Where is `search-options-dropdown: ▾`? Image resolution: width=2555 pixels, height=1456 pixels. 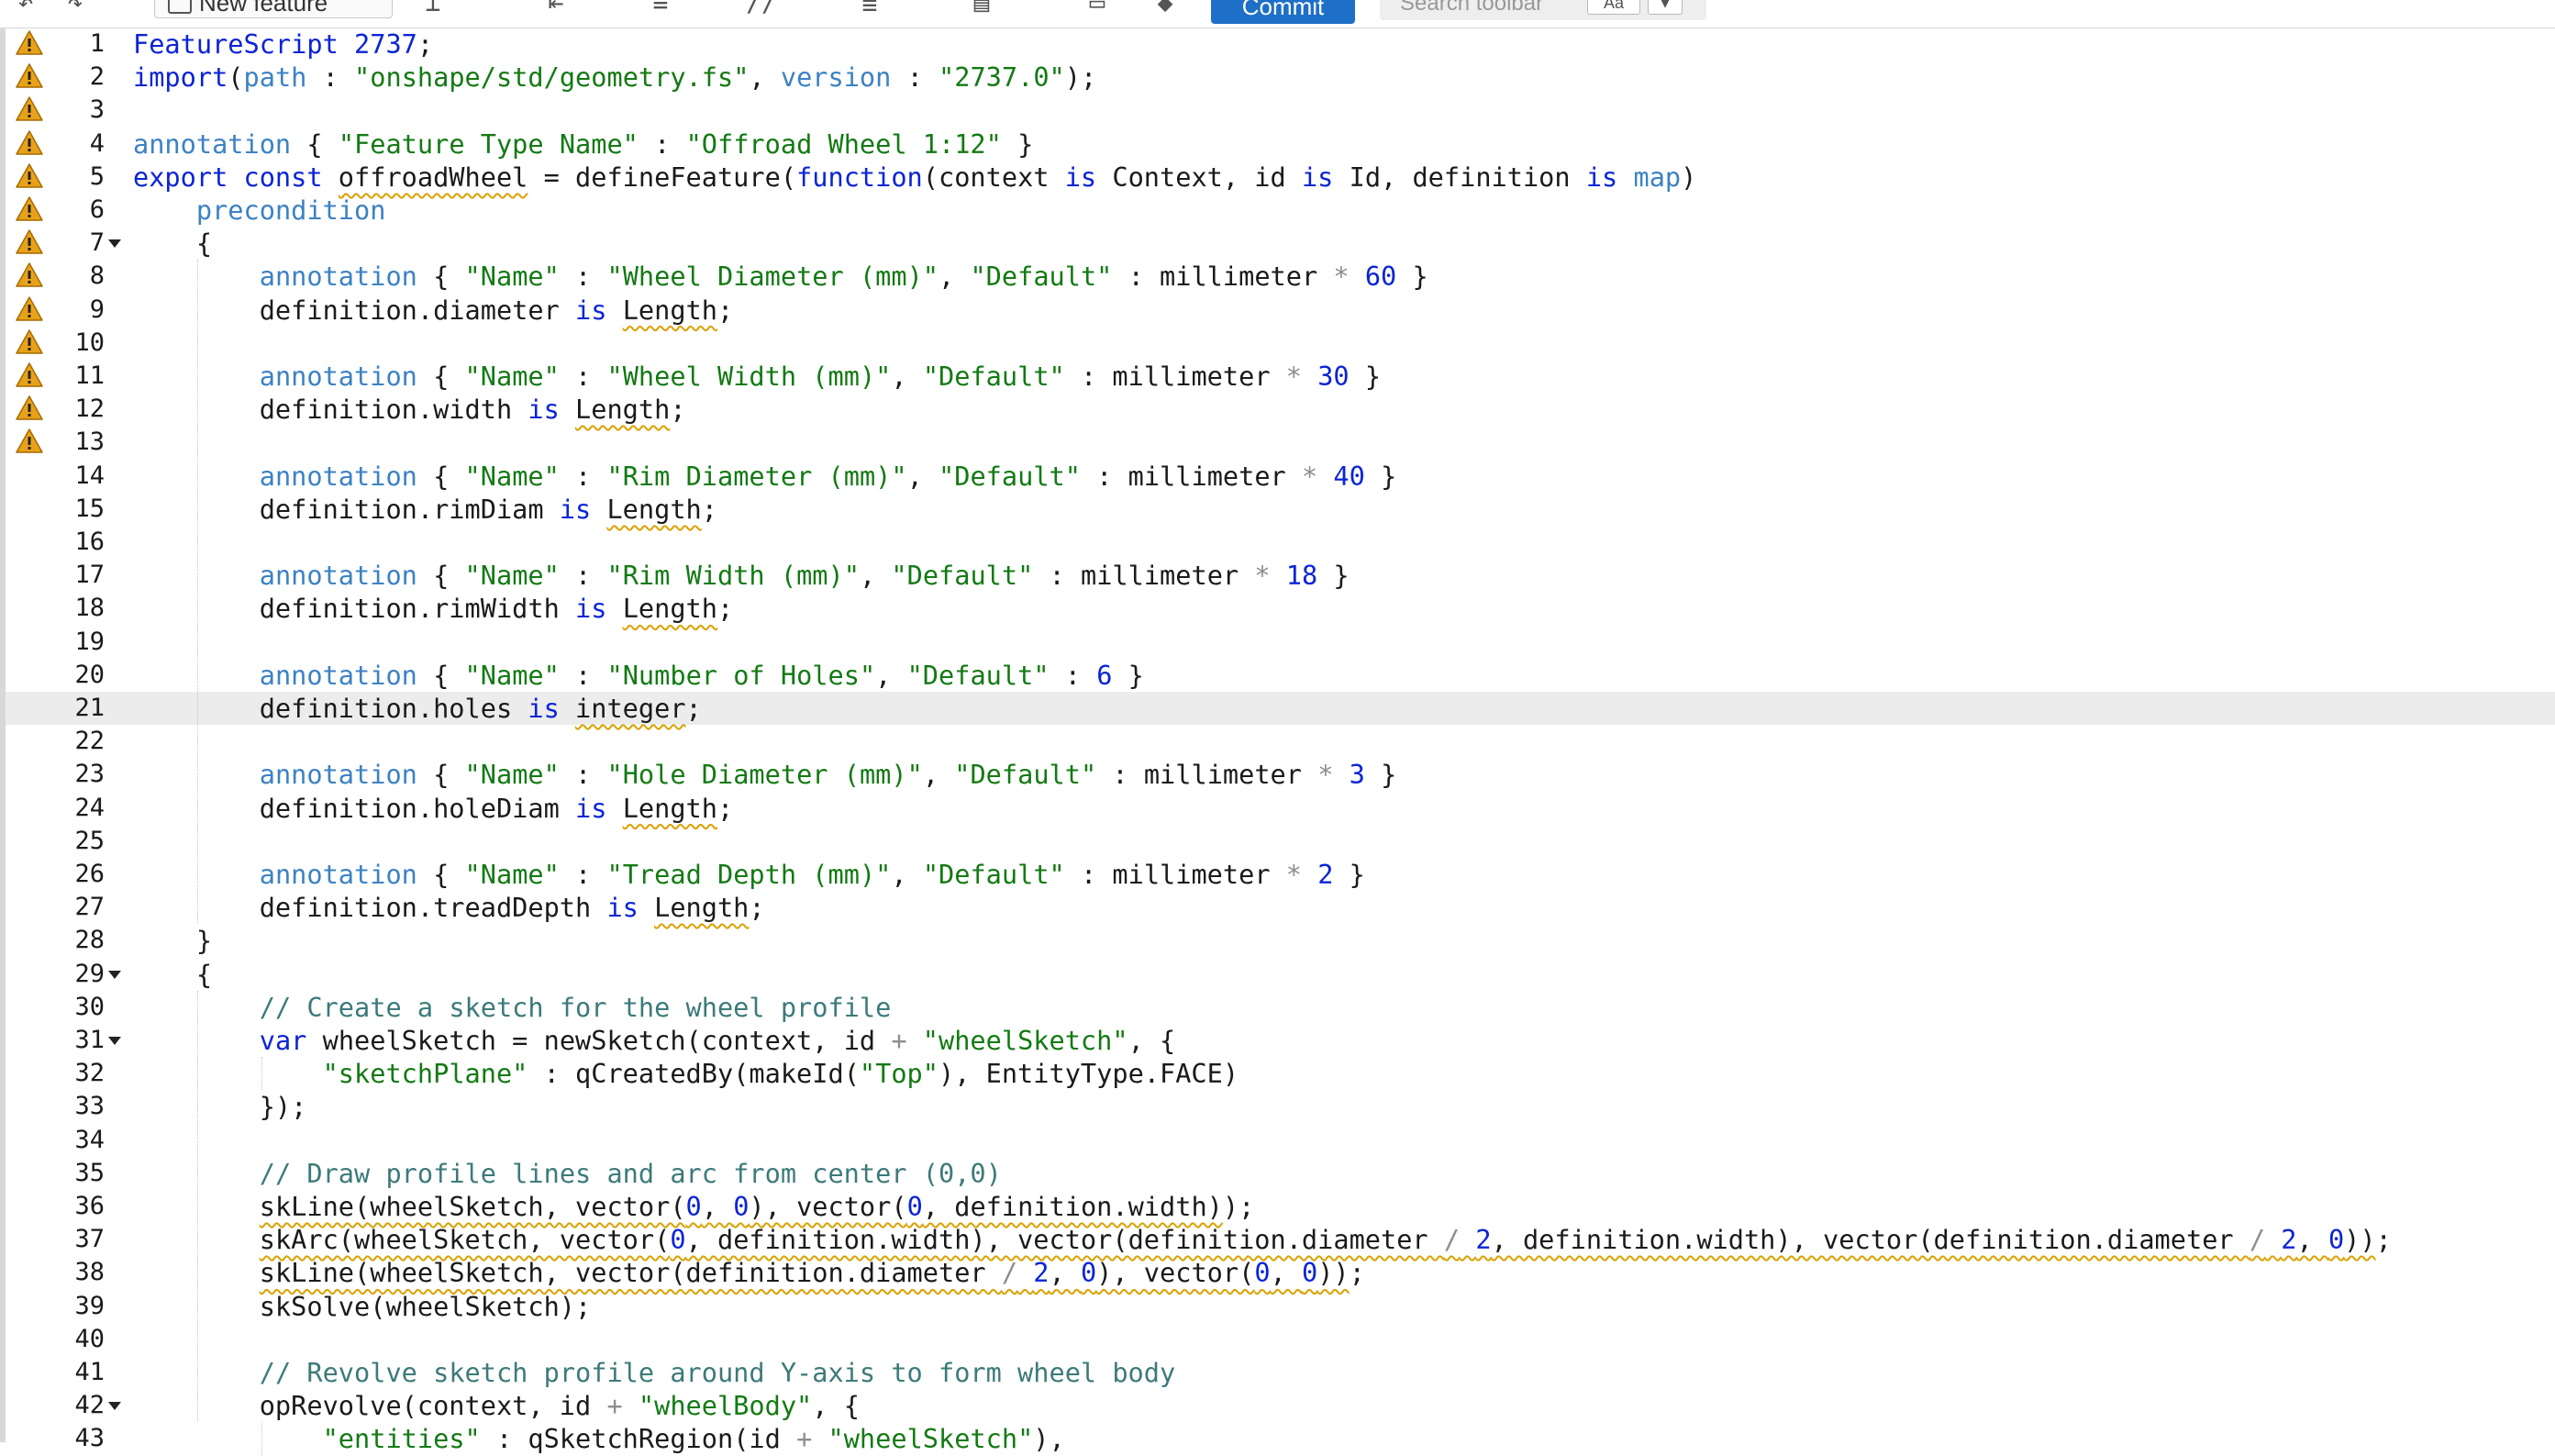 search-options-dropdown: ▾ is located at coordinates (1666, 7).